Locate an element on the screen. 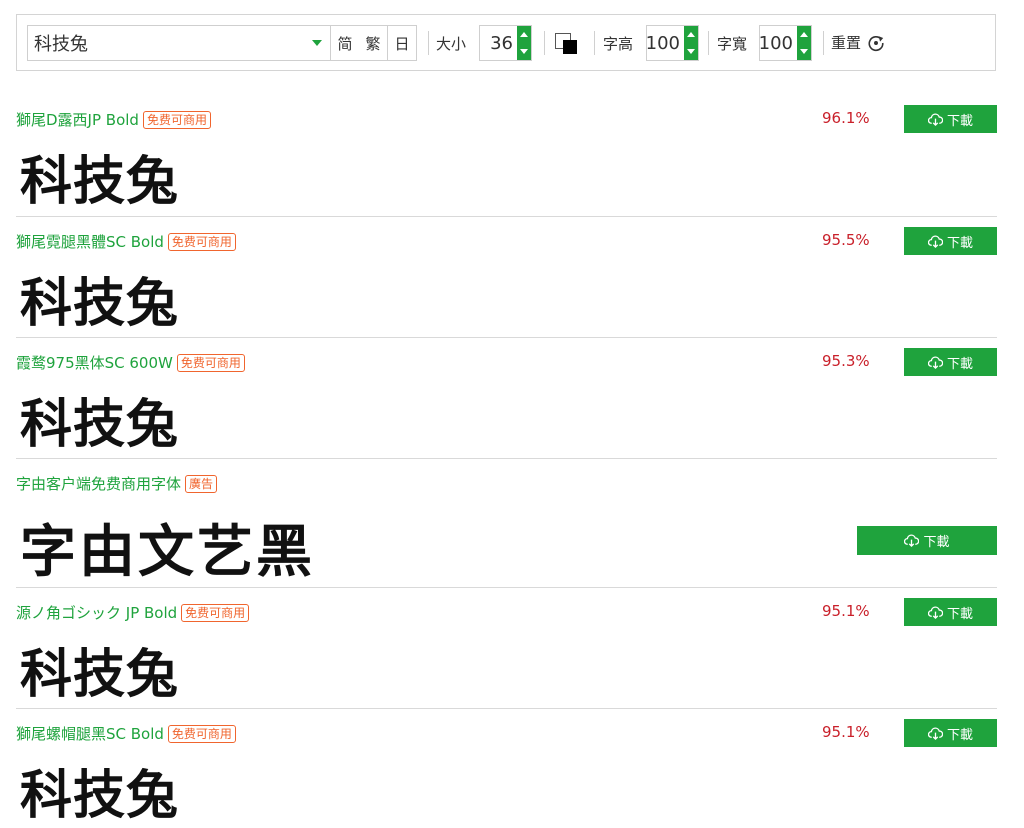  japanese-button: 日 is located at coordinates (402, 43).